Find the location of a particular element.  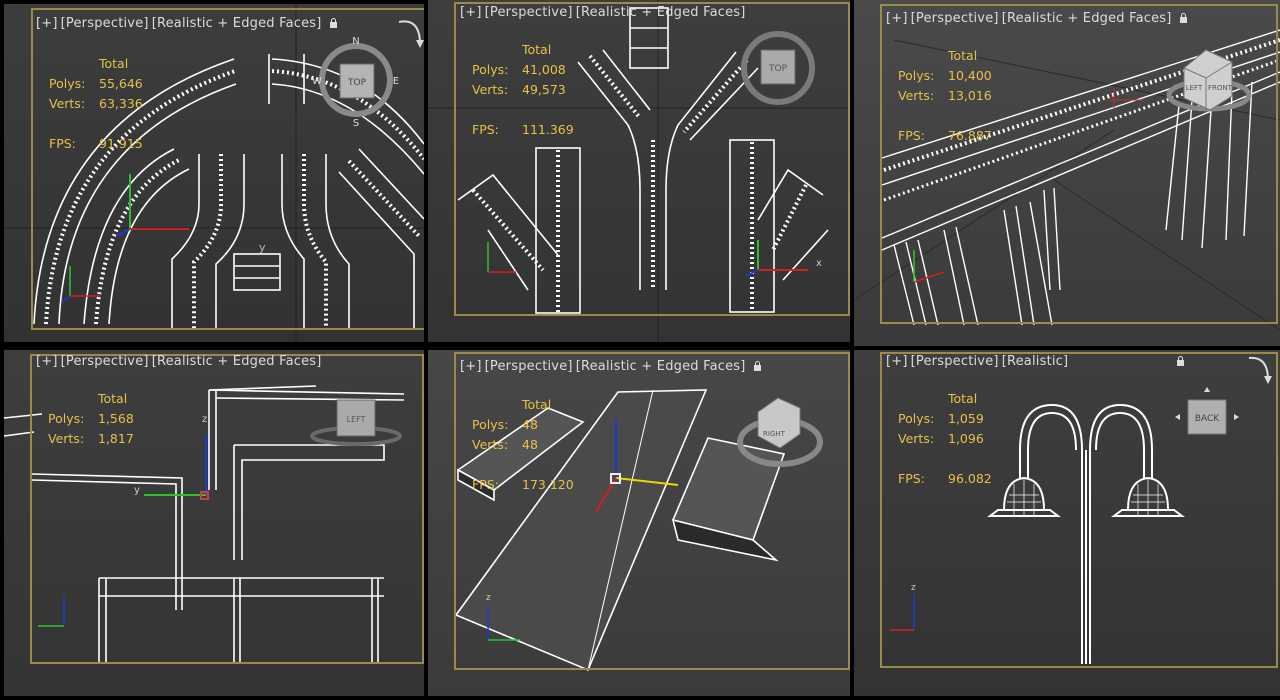

verts-label: Verts: is located at coordinates (67, 103).